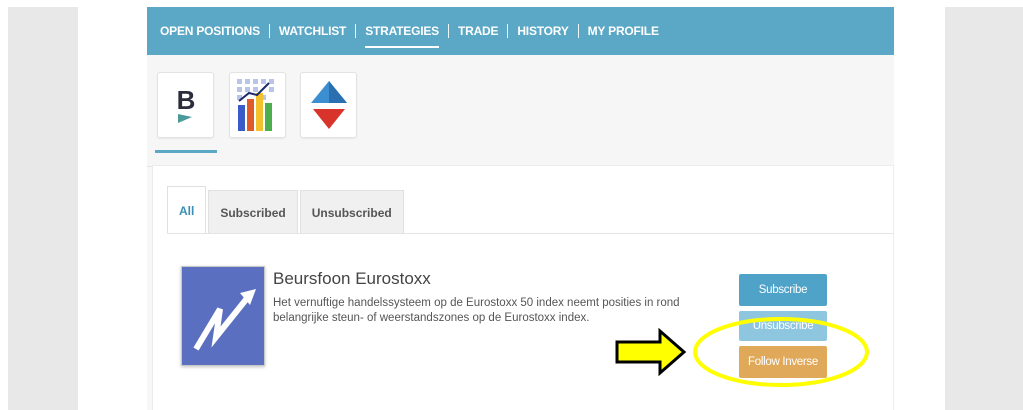 The image size is (1023, 410). I want to click on zigzag-arrow-icon, so click(224, 320).